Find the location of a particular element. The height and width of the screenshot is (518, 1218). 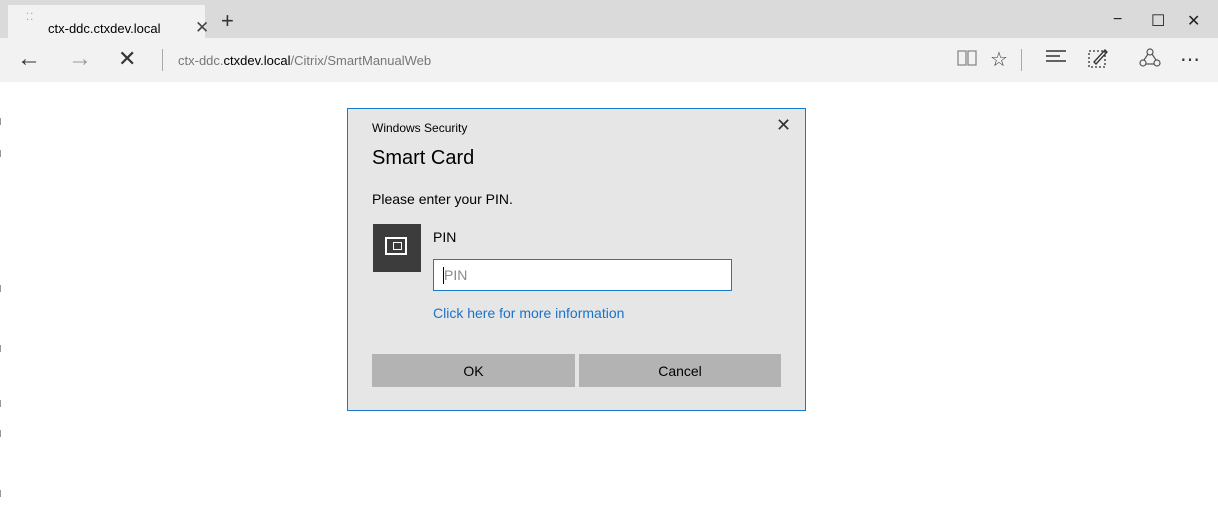

maximize-icon: ☐ is located at coordinates (1158, 21).